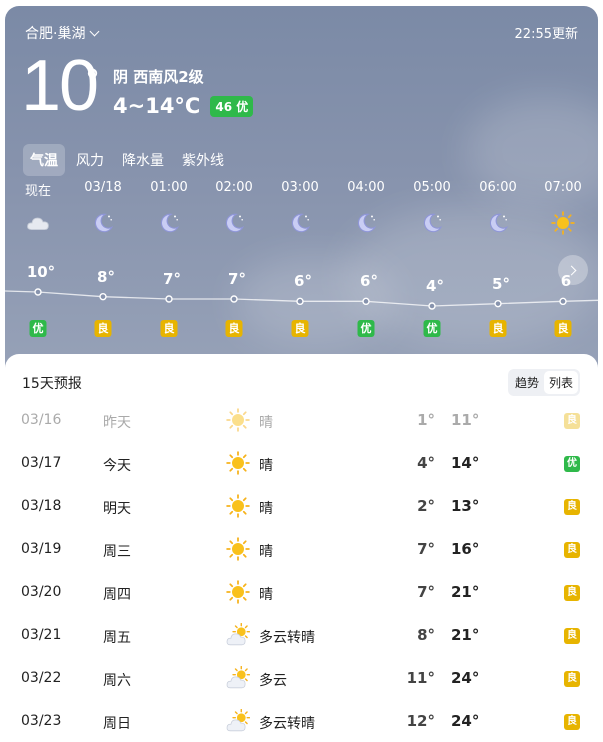 The width and height of the screenshot is (603, 742). I want to click on forecast-day: 昨天, so click(117, 423).